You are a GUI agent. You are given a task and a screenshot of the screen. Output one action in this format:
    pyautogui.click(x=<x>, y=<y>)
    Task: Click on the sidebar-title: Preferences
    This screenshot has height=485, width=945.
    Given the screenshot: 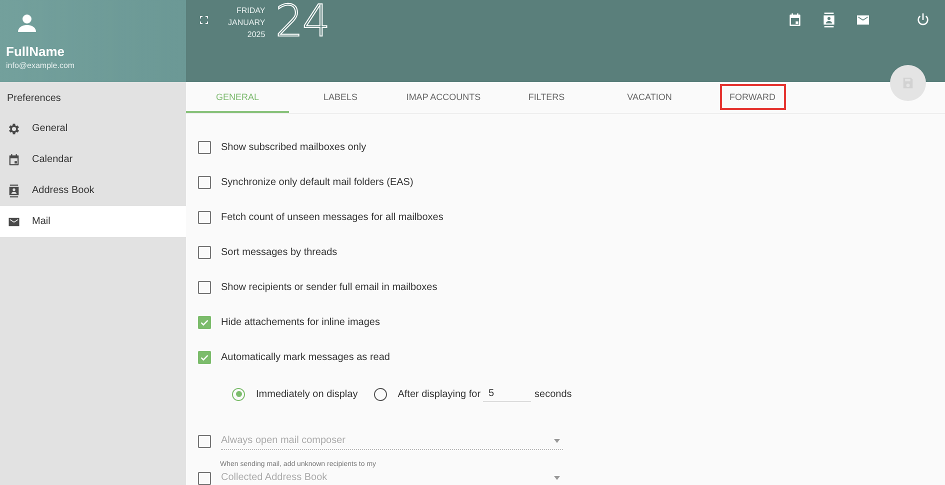 What is the action you would take?
    pyautogui.click(x=34, y=99)
    